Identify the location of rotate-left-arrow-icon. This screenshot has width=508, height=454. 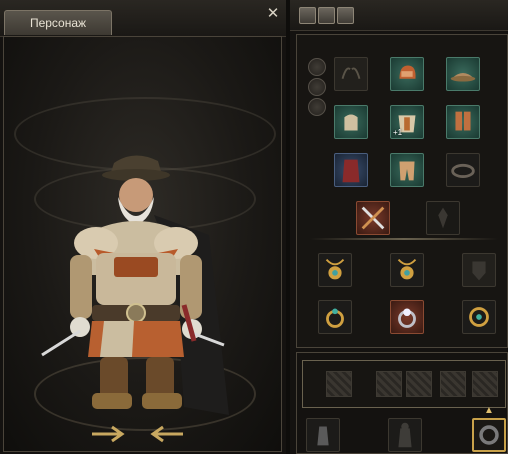
(164, 434).